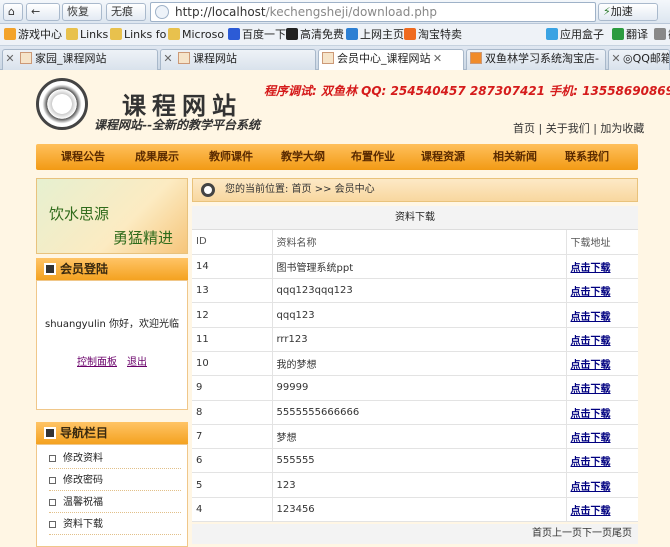  What do you see at coordinates (587, 157) in the screenshot?
I see `menu-contact: 联系我们` at bounding box center [587, 157].